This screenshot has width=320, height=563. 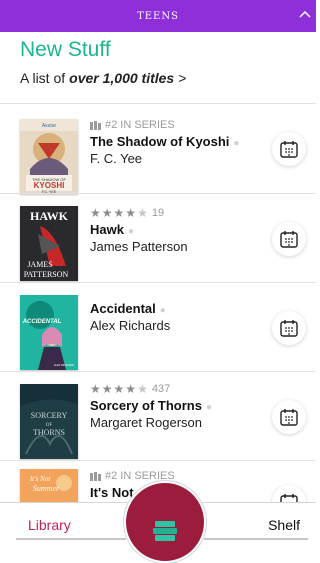 What do you see at coordinates (49, 185) in the screenshot?
I see `cover-text: KYOSHI` at bounding box center [49, 185].